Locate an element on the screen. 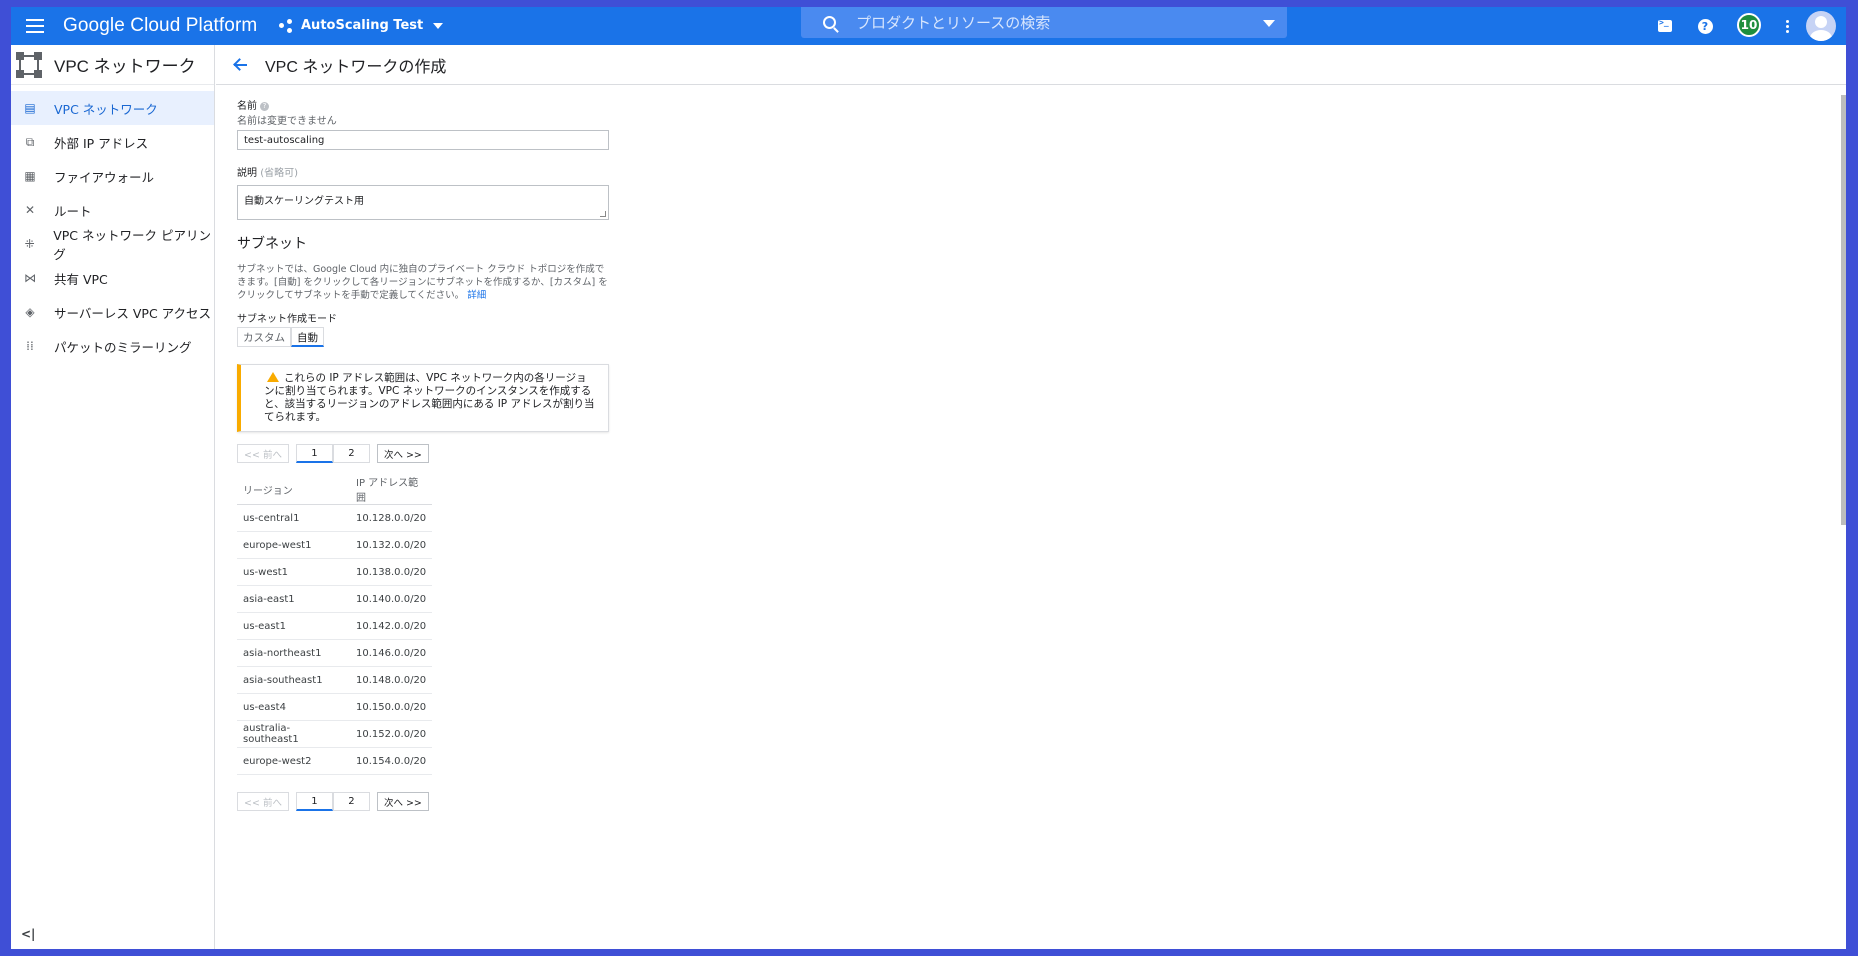 The height and width of the screenshot is (956, 1858). serverless-icon: ◈ is located at coordinates (30, 312).